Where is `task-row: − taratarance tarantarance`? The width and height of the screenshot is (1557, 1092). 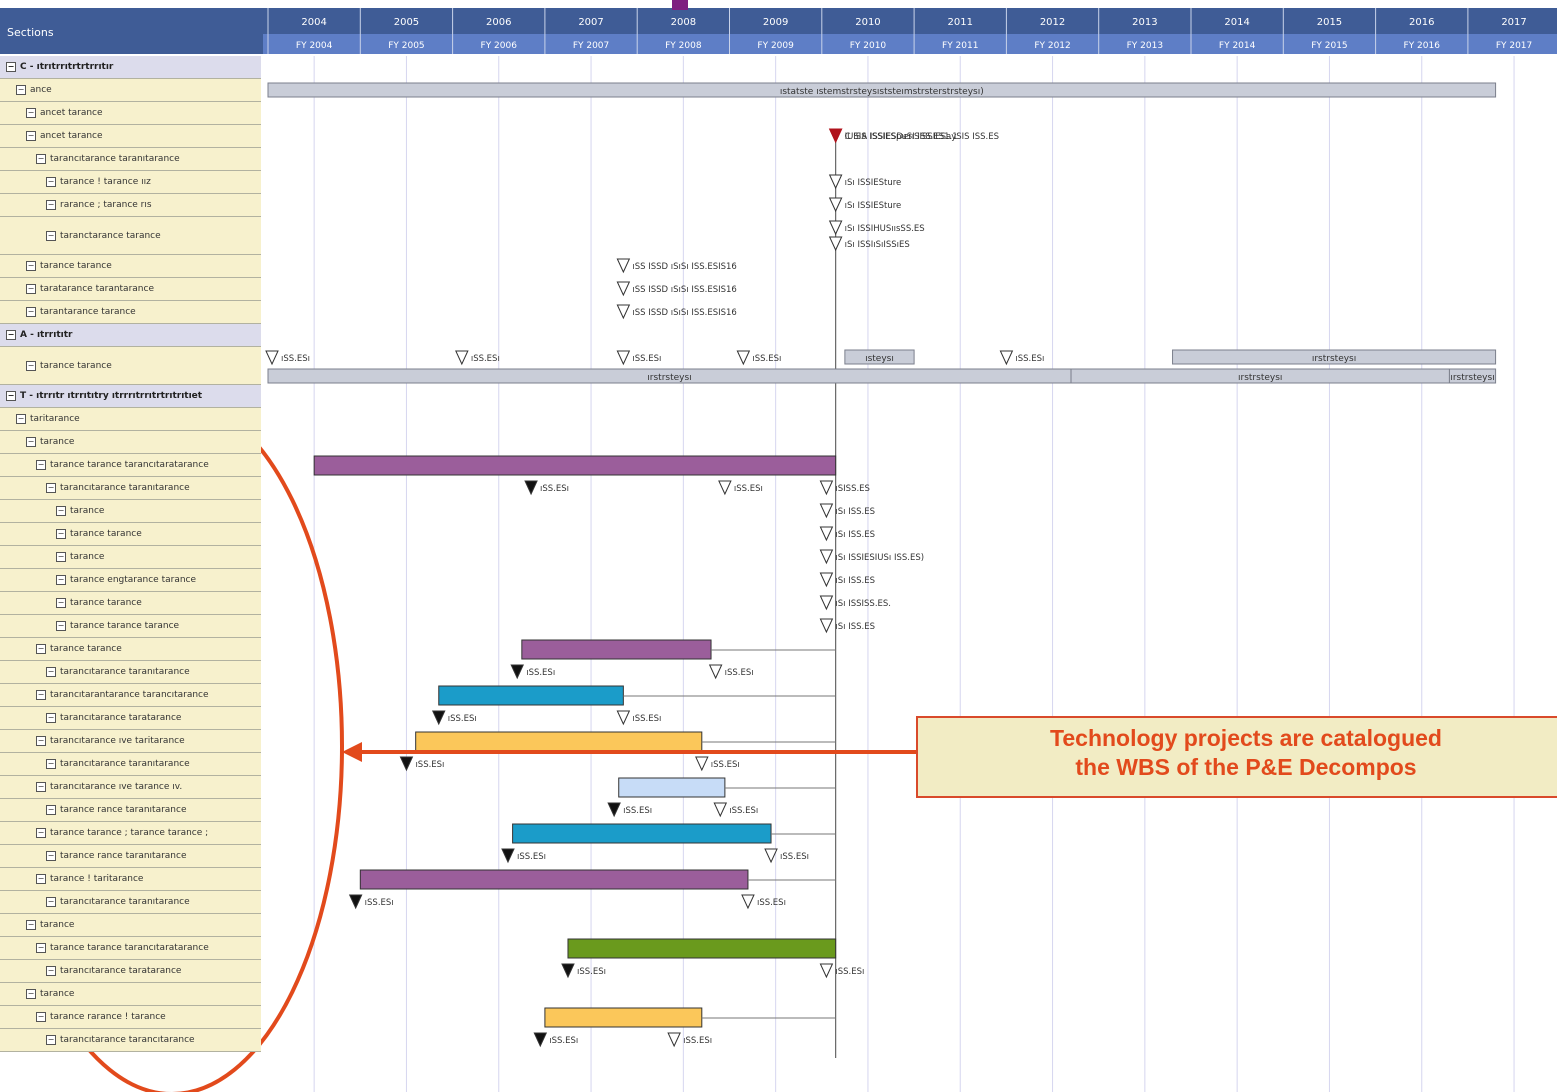 task-row: − taratarance tarantarance is located at coordinates (130, 289).